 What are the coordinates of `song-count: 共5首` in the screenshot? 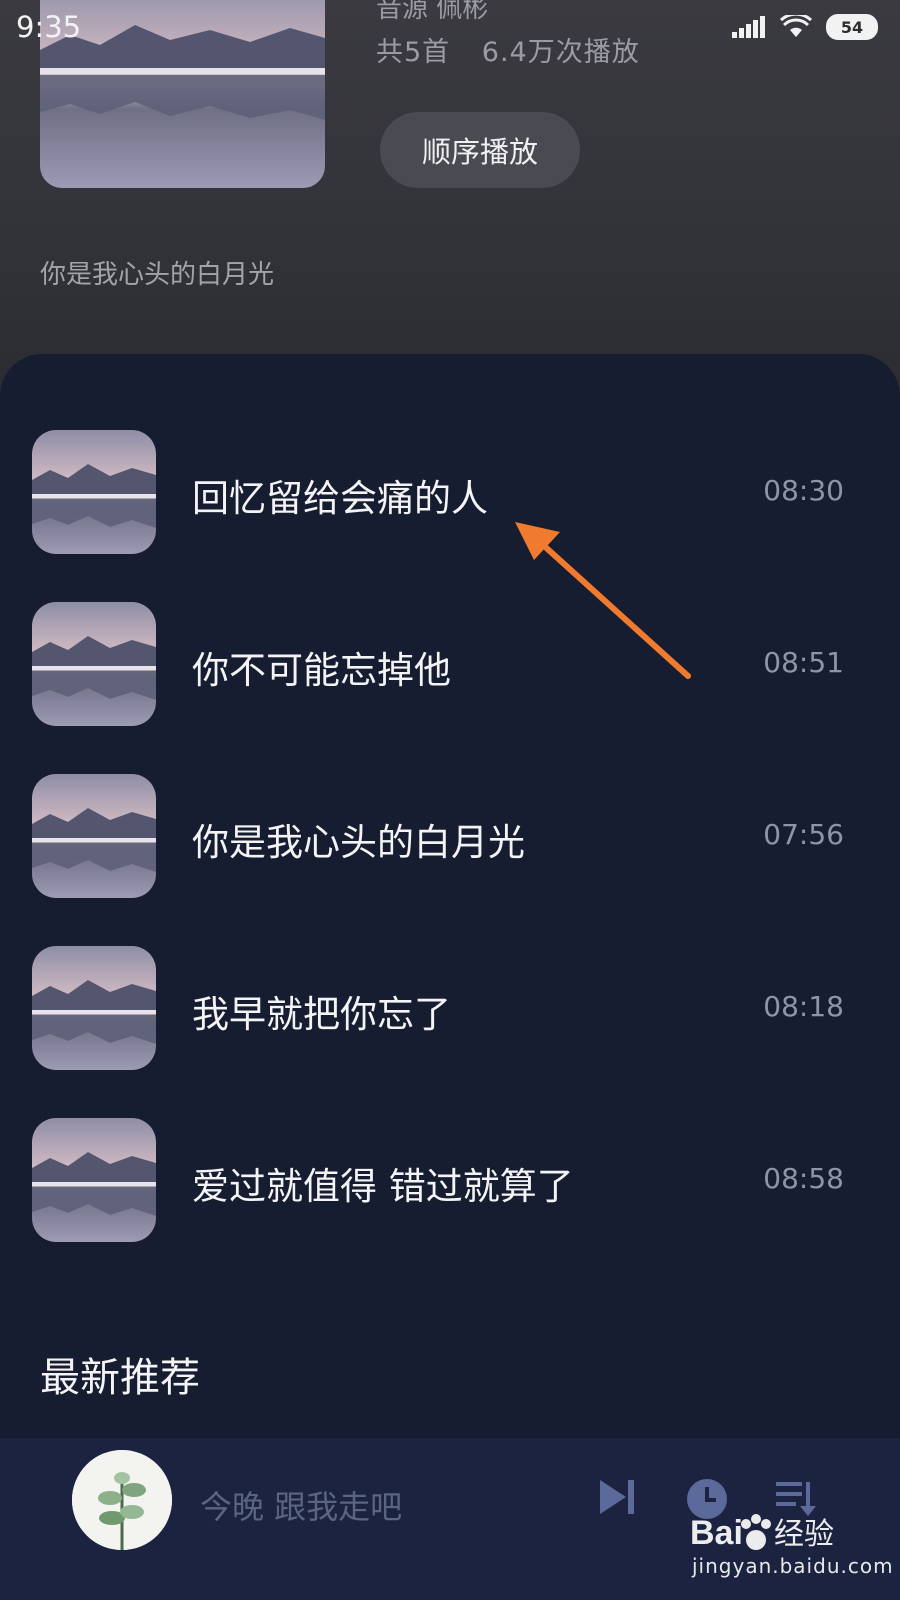 It's located at (413, 52).